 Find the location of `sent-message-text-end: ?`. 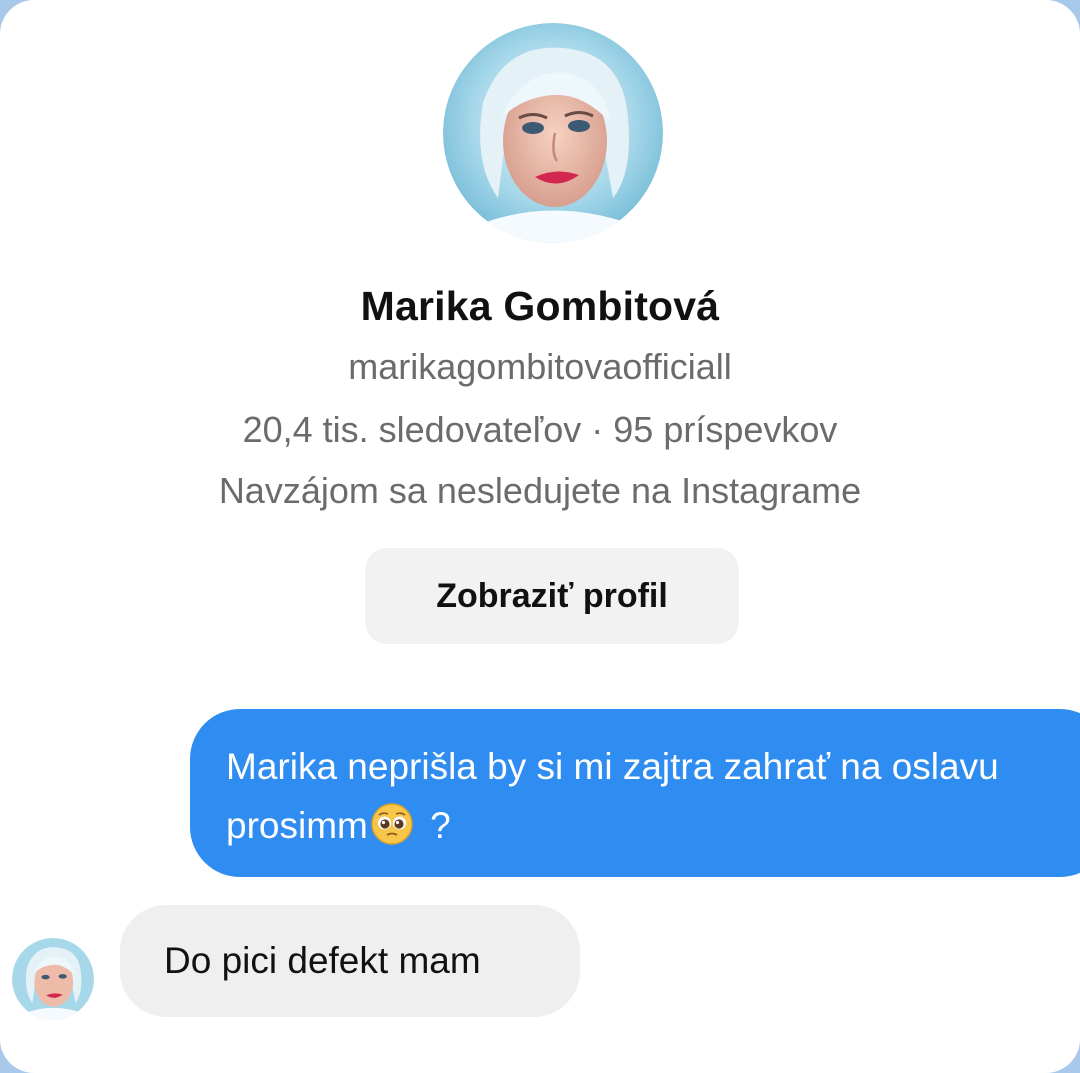

sent-message-text-end: ? is located at coordinates (435, 825).